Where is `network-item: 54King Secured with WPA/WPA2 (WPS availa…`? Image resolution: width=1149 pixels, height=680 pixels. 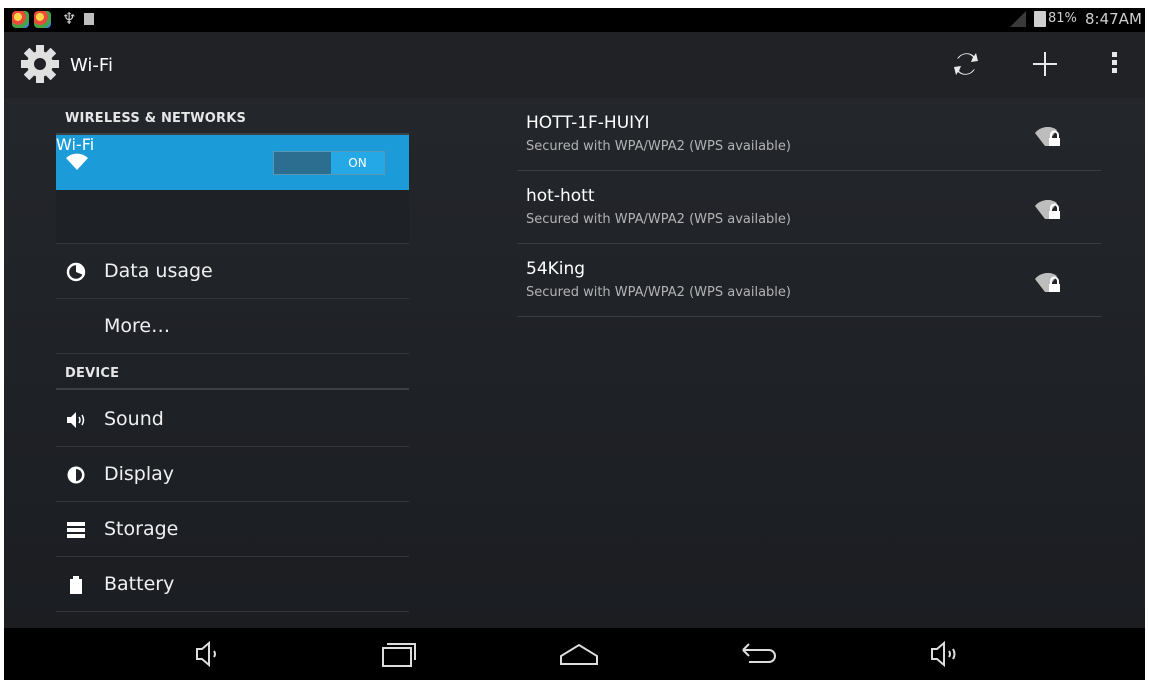
network-item: 54King Secured with WPA/WPA2 (WPS availa… is located at coordinates (809, 280).